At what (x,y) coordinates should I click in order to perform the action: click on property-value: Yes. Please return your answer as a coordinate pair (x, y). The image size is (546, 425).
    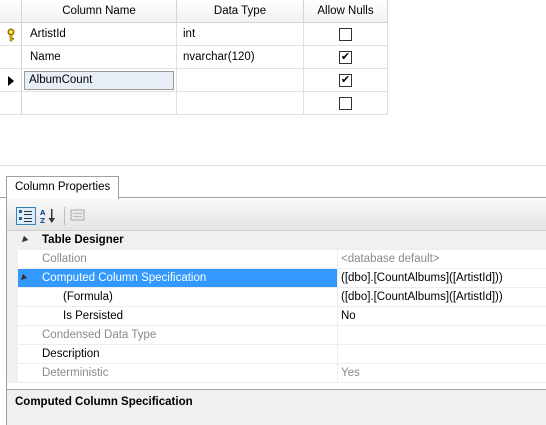
    Looking at the image, I should click on (442, 373).